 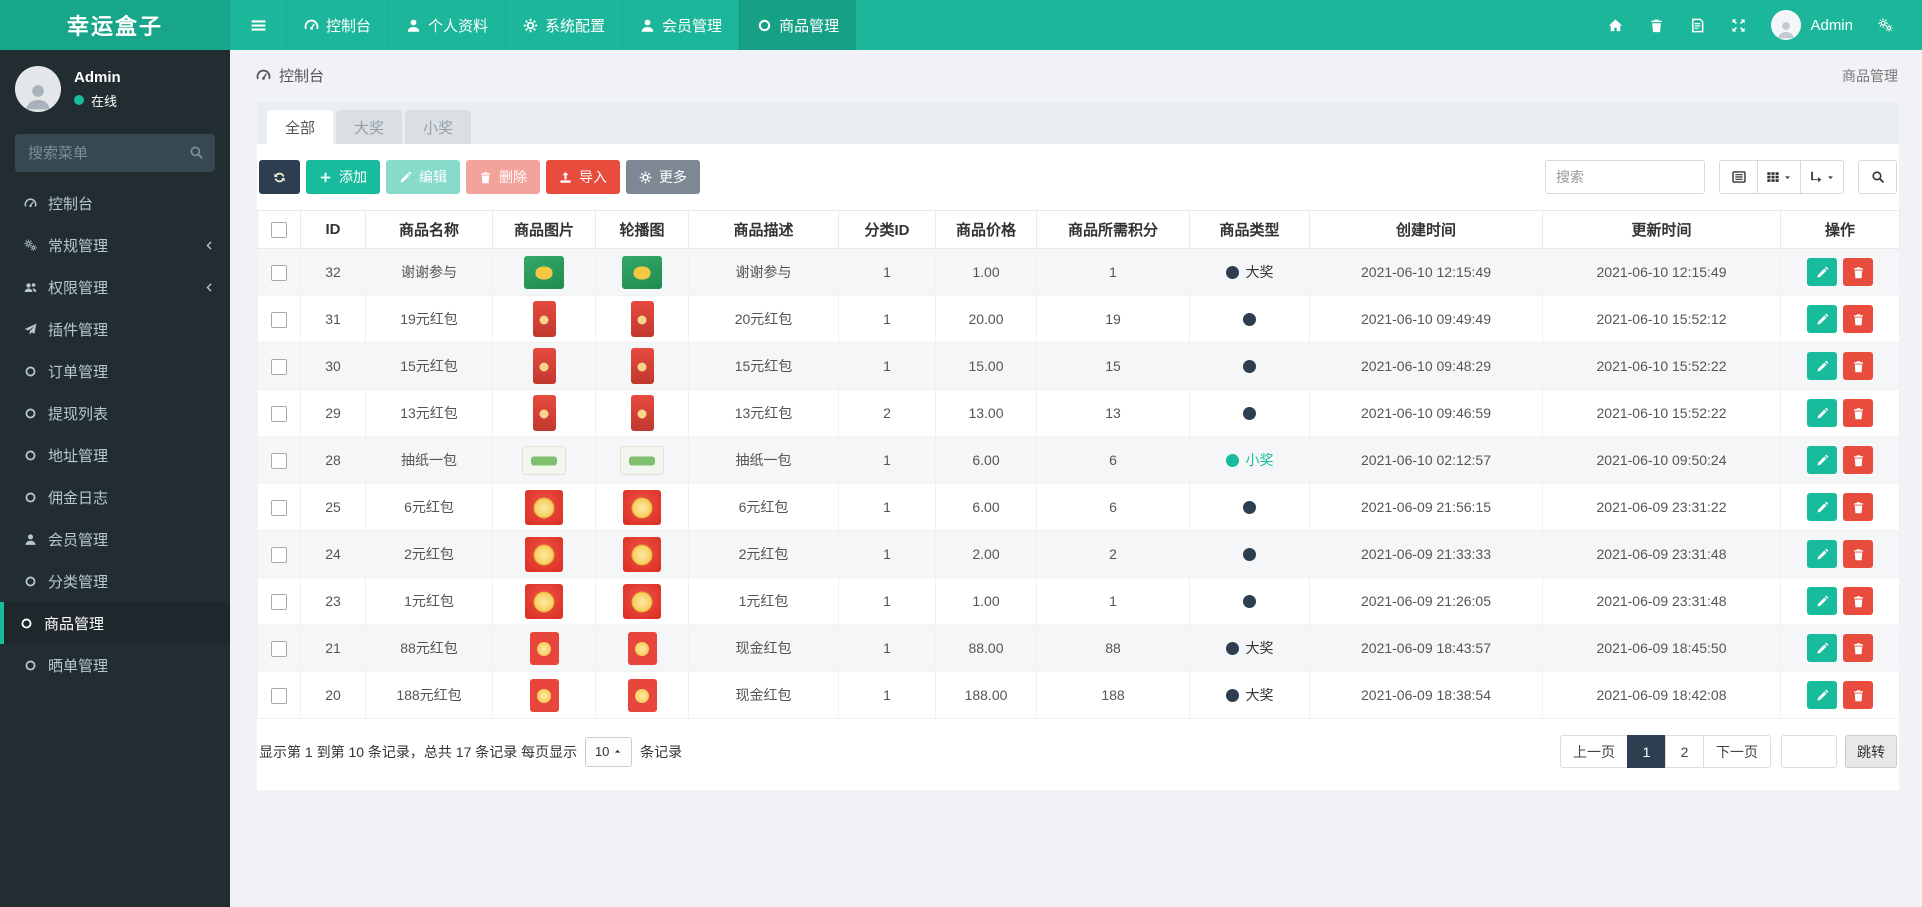 I want to click on table-search-input, so click(x=1625, y=177).